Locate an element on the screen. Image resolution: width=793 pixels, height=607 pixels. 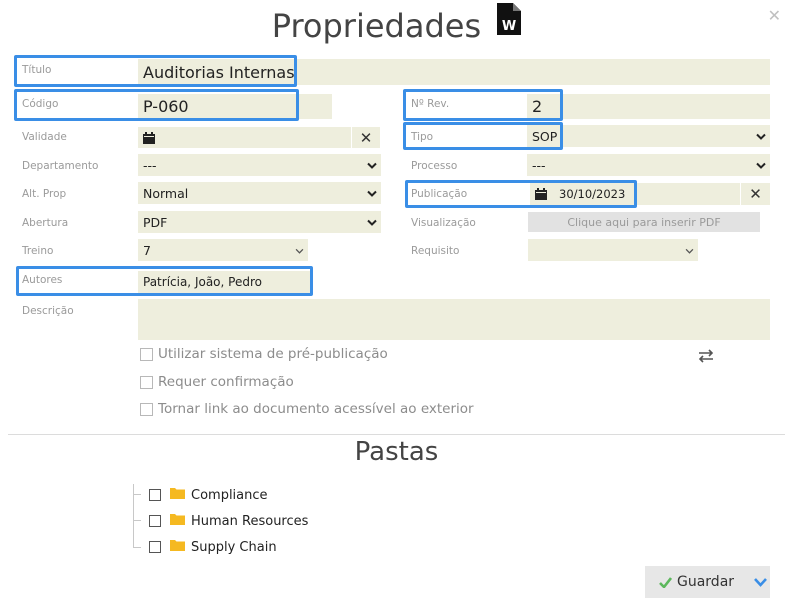
training-value: 7 is located at coordinates (147, 250).